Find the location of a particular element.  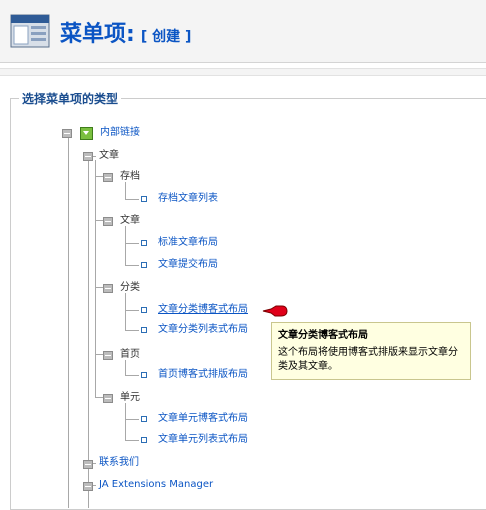

menu-type-link: 文章分类列表式布局 is located at coordinates (203, 330).